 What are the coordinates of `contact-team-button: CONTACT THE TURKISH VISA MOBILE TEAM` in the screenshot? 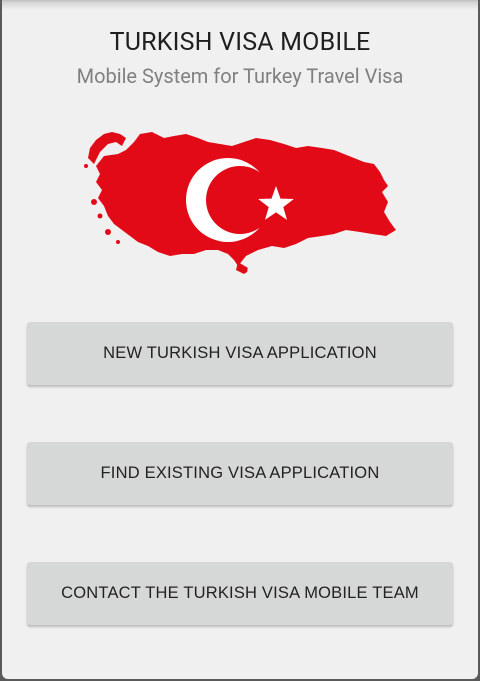 It's located at (240, 593).